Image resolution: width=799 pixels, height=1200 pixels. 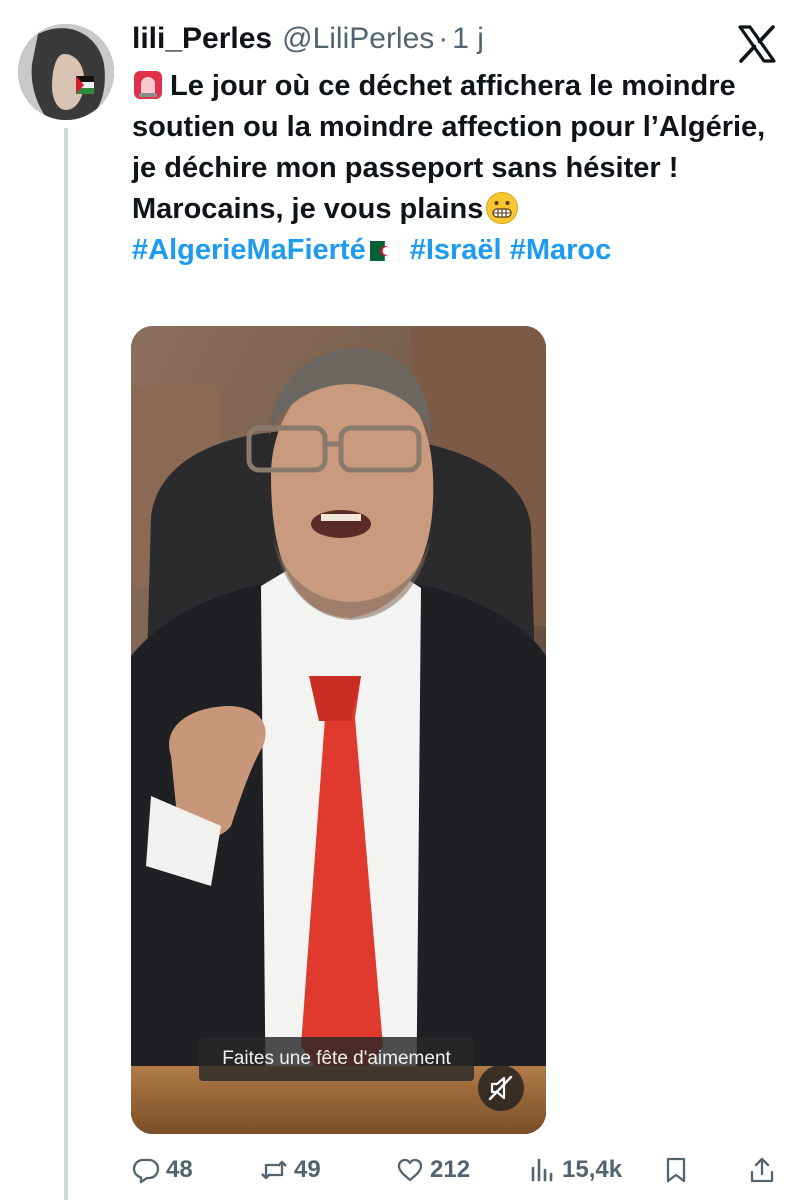 What do you see at coordinates (179, 1169) in the screenshot?
I see `reply-count: 48` at bounding box center [179, 1169].